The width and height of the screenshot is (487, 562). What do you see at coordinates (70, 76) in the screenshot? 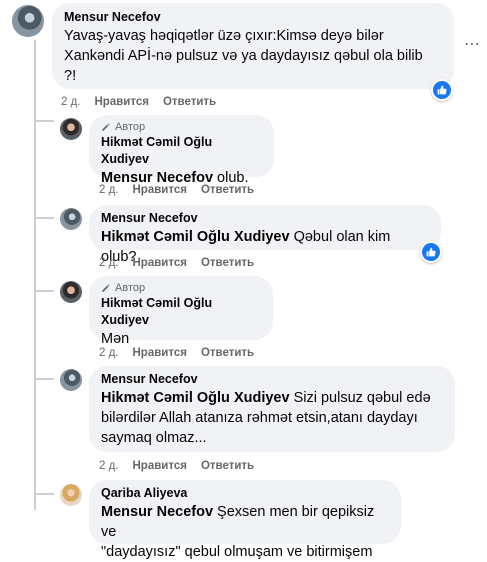
I see `comment-text-line: ?!` at bounding box center [70, 76].